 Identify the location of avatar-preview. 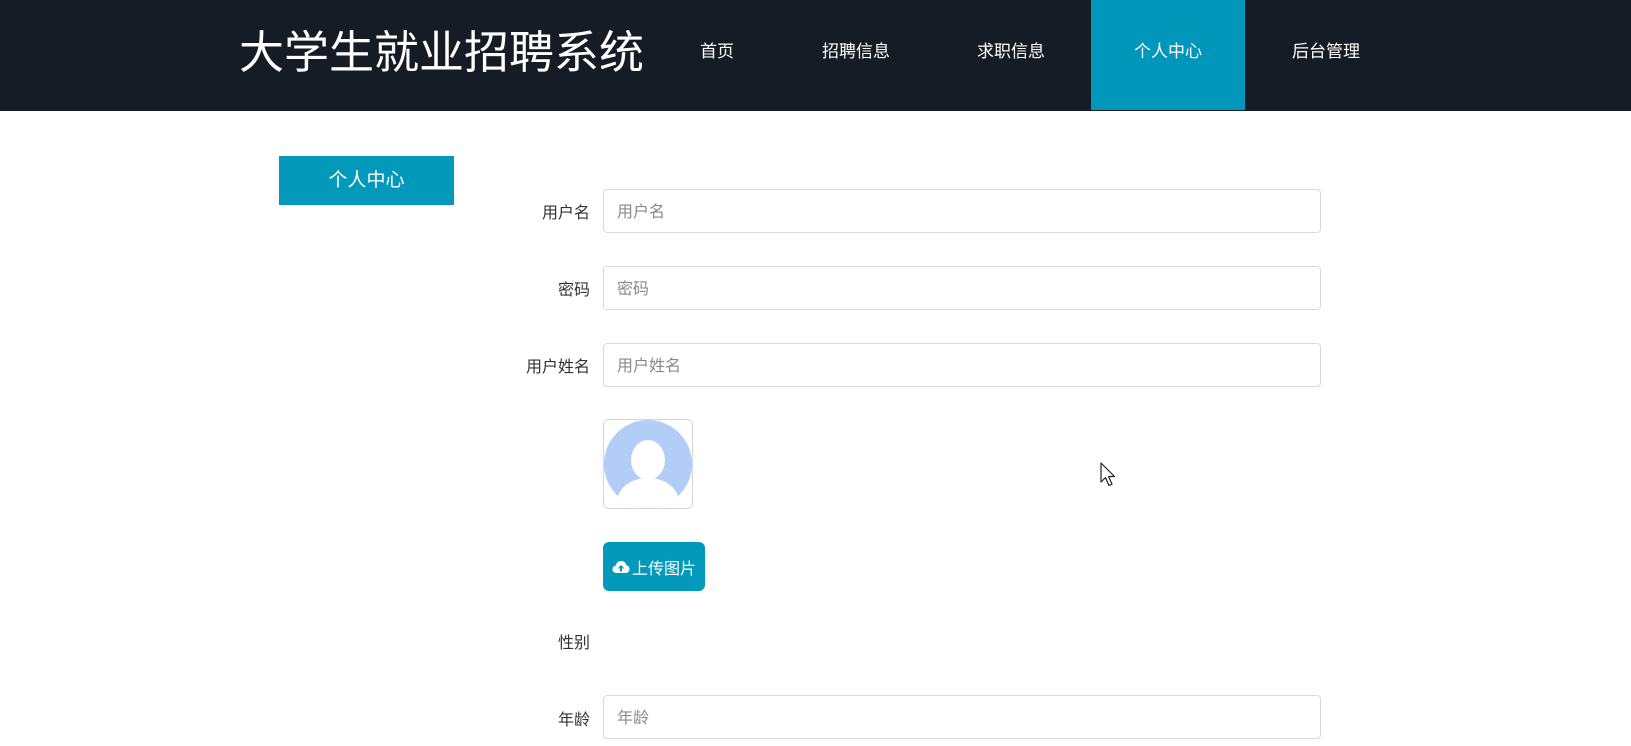
(648, 464).